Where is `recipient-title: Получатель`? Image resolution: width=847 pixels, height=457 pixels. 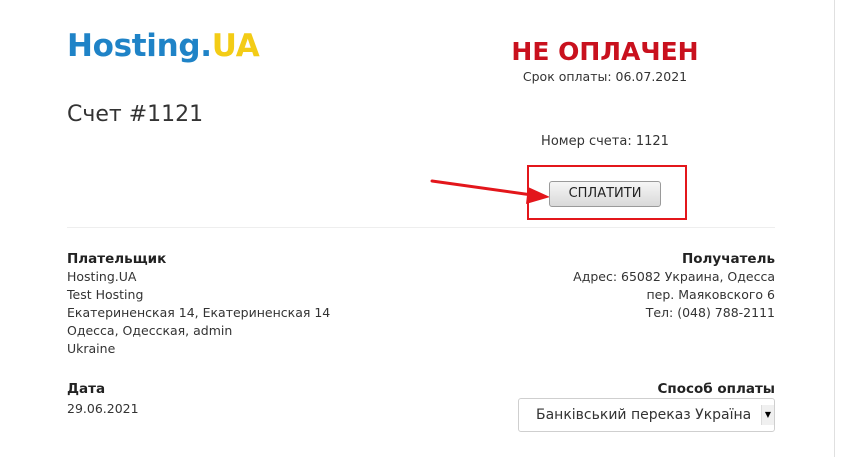
recipient-title: Получатель is located at coordinates (728, 259).